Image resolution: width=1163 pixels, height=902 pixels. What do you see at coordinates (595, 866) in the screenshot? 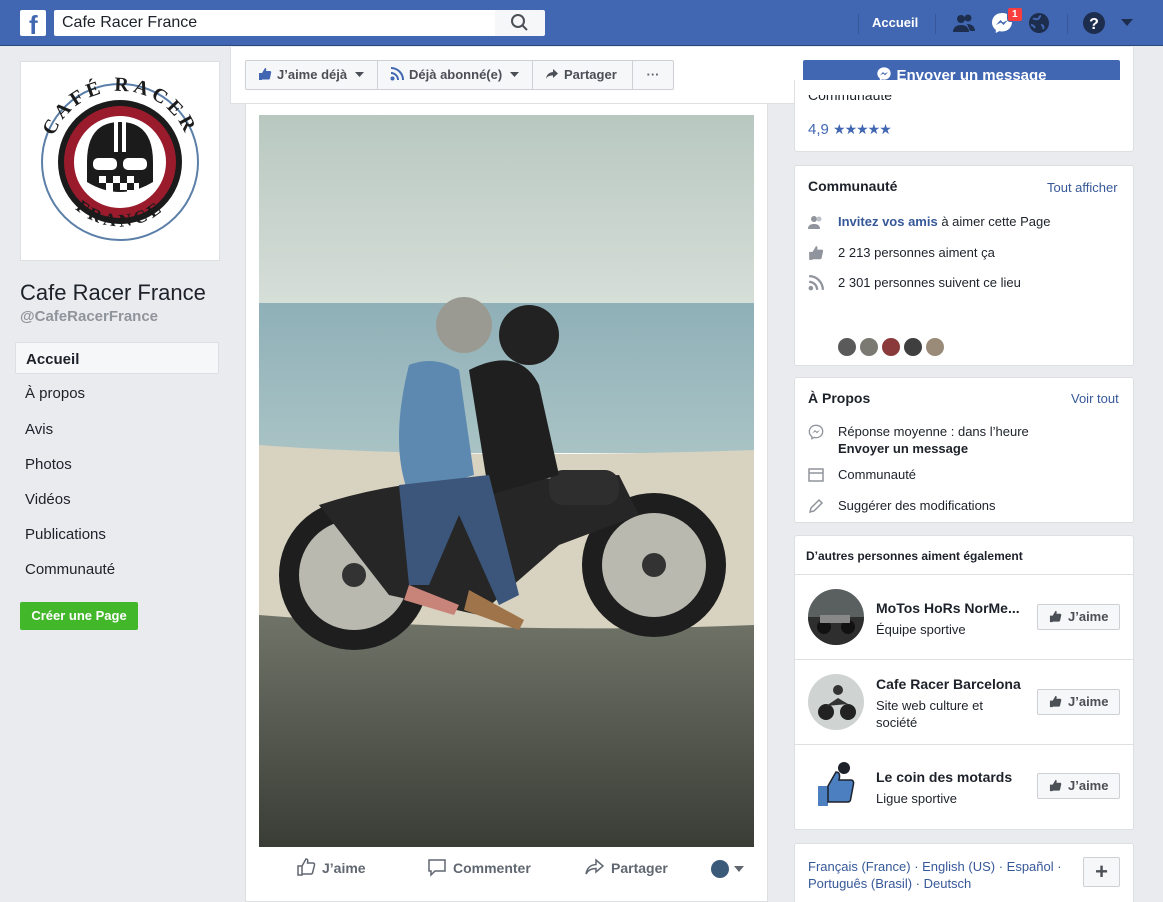
I see `share-arrow-icon` at bounding box center [595, 866].